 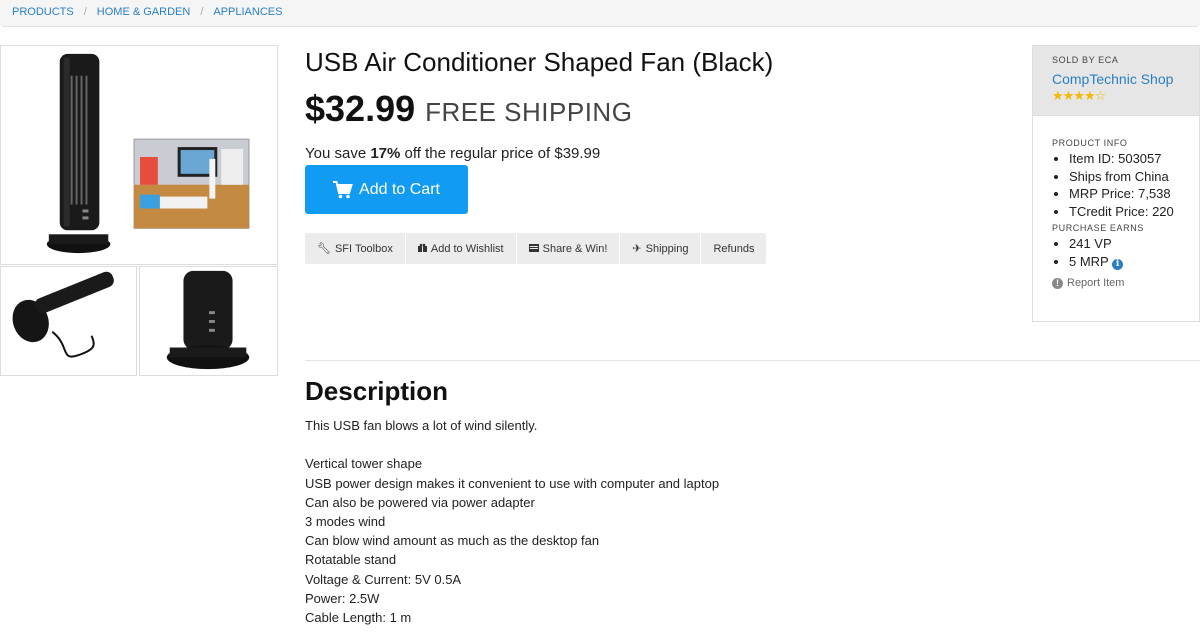 What do you see at coordinates (351, 560) in the screenshot?
I see `description-line: Rotatable stand` at bounding box center [351, 560].